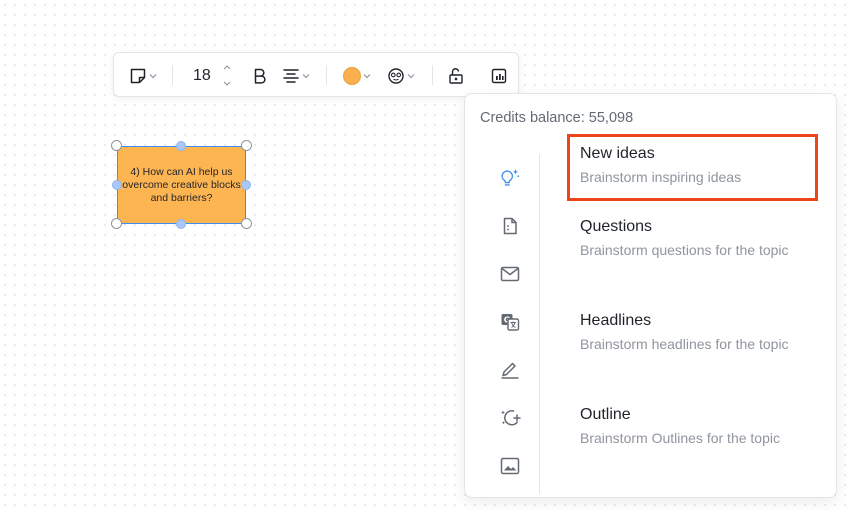  Describe the element at coordinates (181, 197) in the screenshot. I see `sticky-line: and barriers?` at that location.